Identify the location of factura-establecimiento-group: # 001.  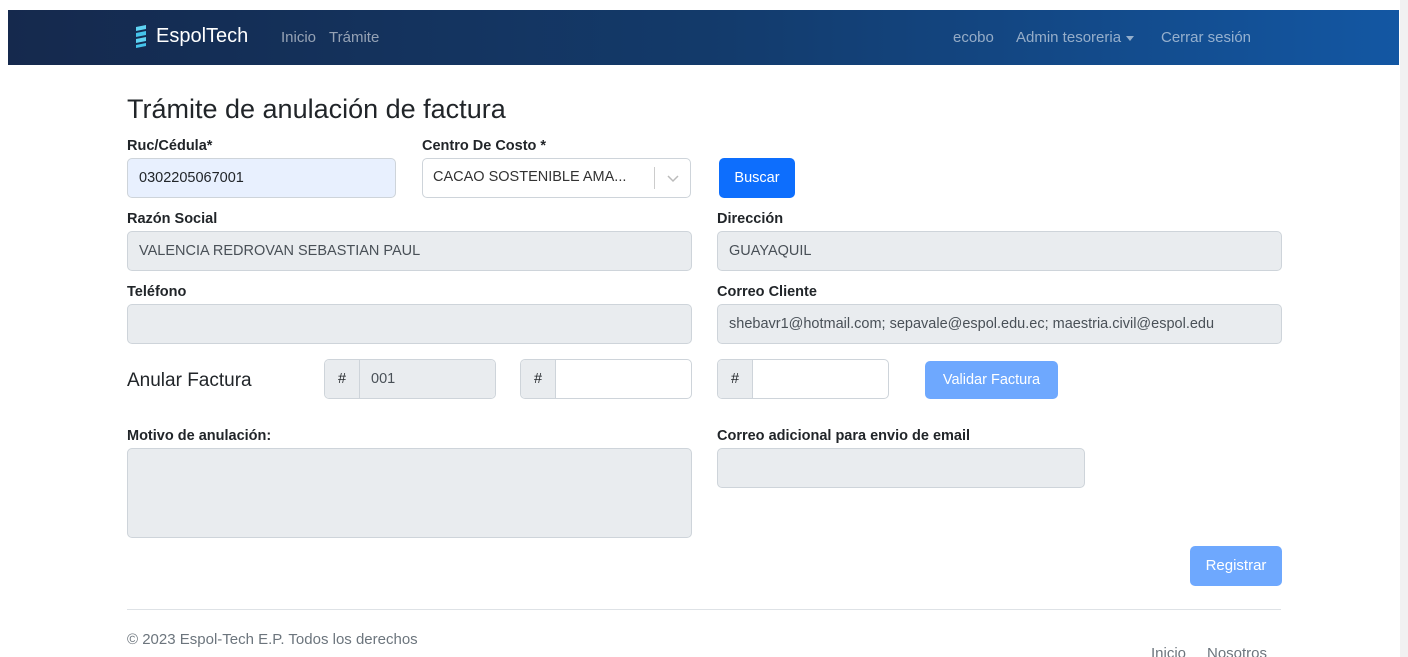
(410, 379).